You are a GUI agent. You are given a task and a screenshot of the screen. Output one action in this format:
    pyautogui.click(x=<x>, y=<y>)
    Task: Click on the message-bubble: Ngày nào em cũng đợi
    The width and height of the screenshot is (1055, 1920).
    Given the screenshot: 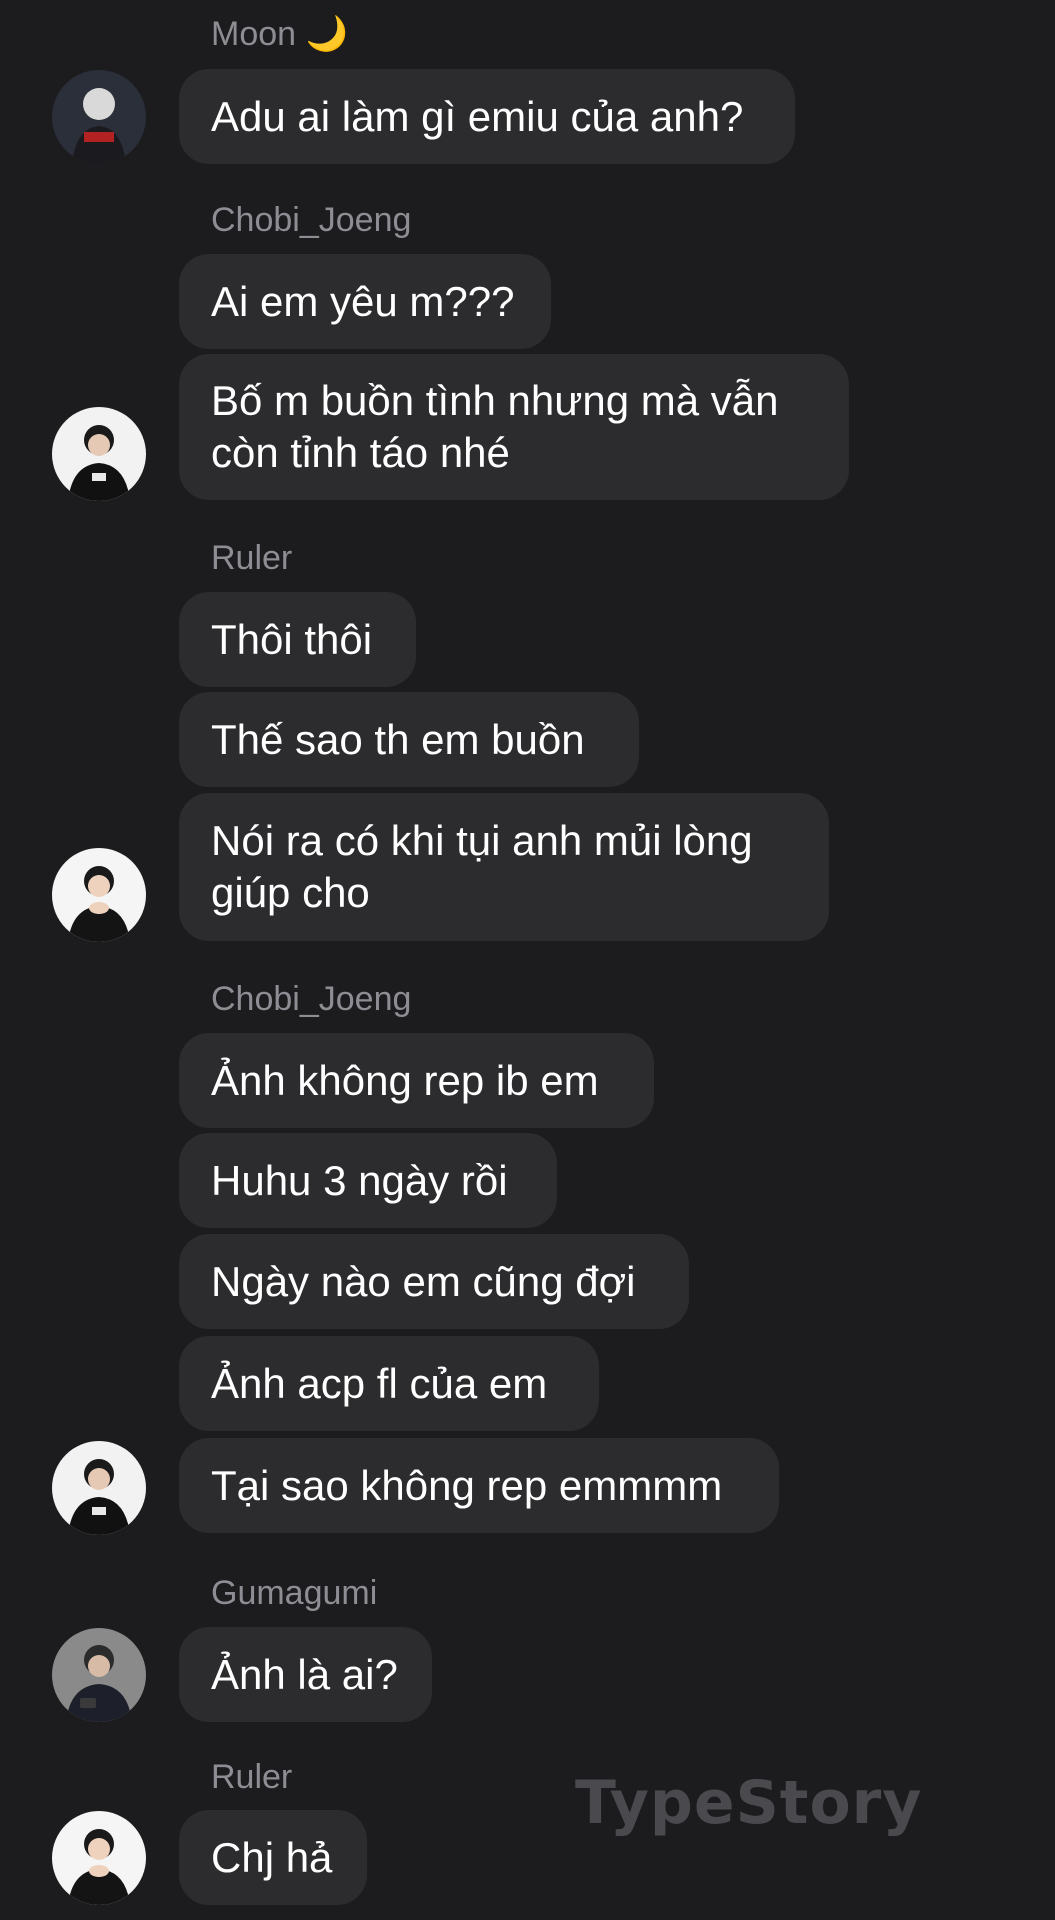 What is the action you would take?
    pyautogui.click(x=434, y=1281)
    